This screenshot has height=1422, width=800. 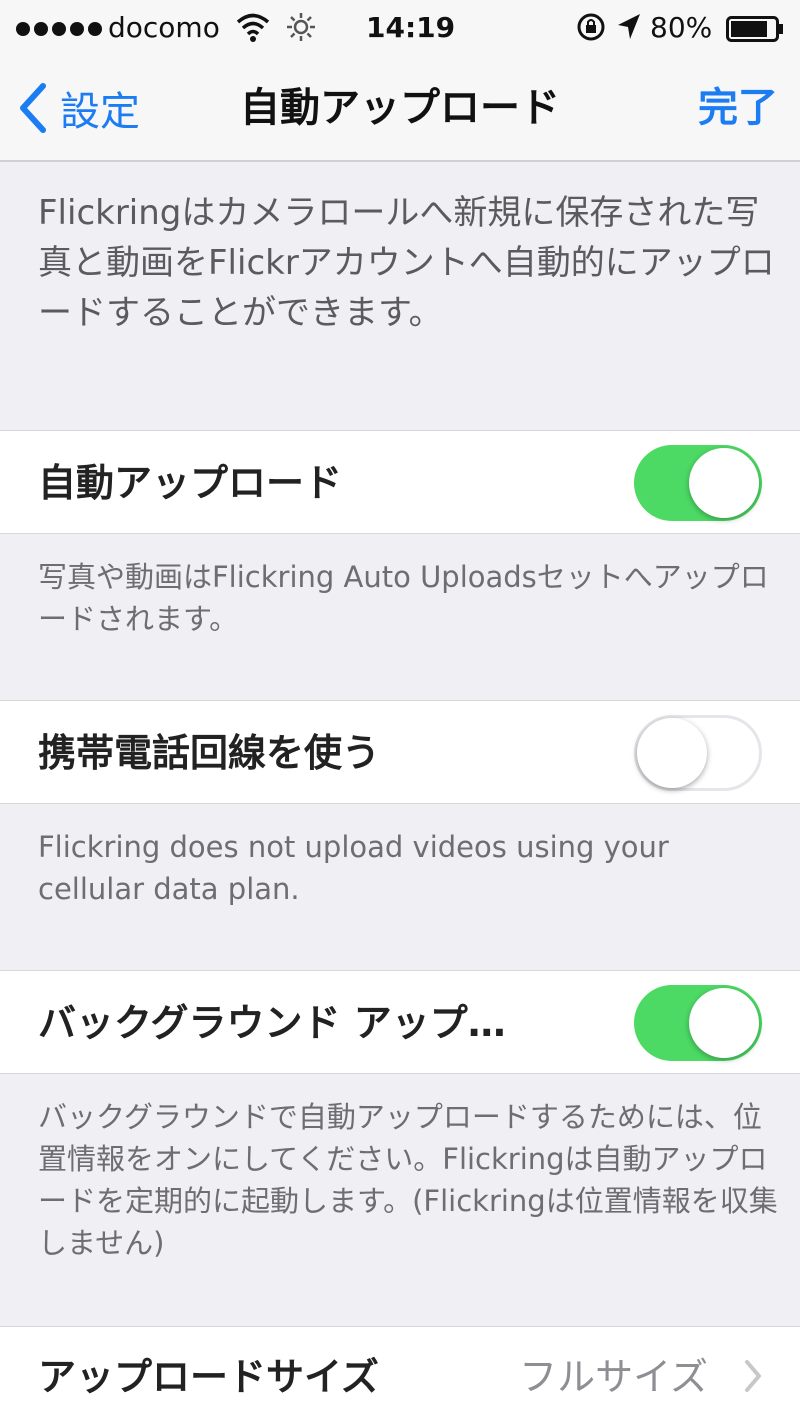 I want to click on auto-upload-label: 自動アップロード, so click(x=190, y=483).